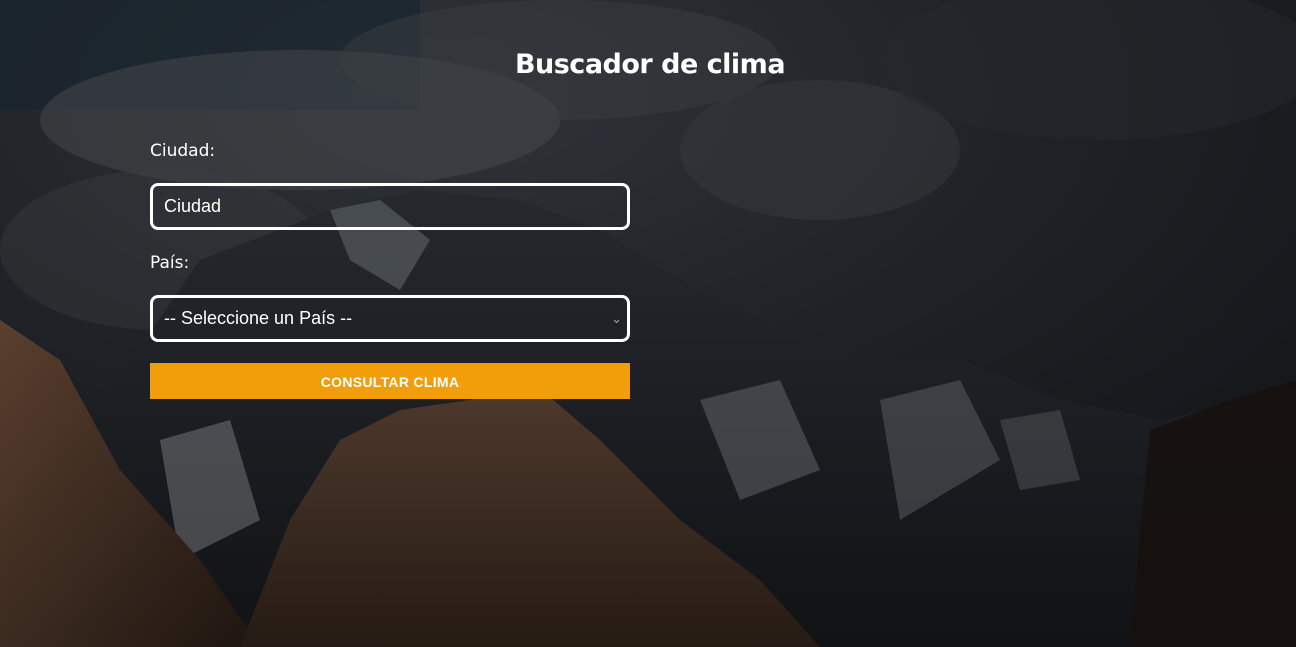 This screenshot has height=647, width=1296. I want to click on city-input: Ciudad, so click(390, 206).